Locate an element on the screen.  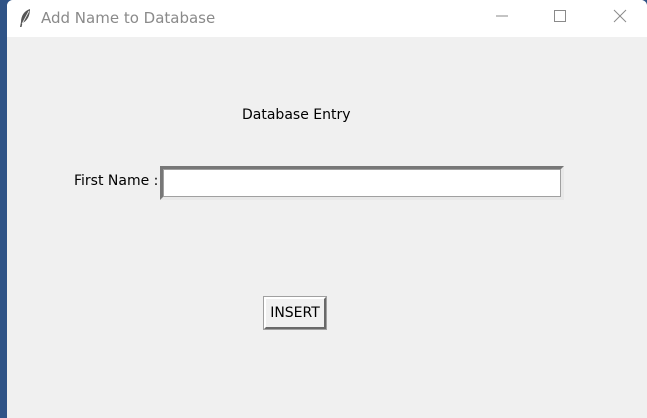
close-button is located at coordinates (620, 16).